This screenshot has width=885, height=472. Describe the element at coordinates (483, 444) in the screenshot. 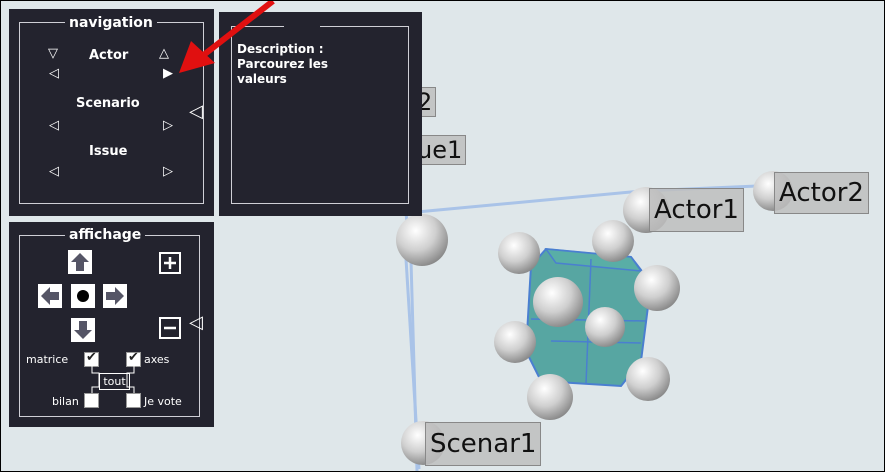

I see `scene-label-scenar1: Scenar1` at that location.